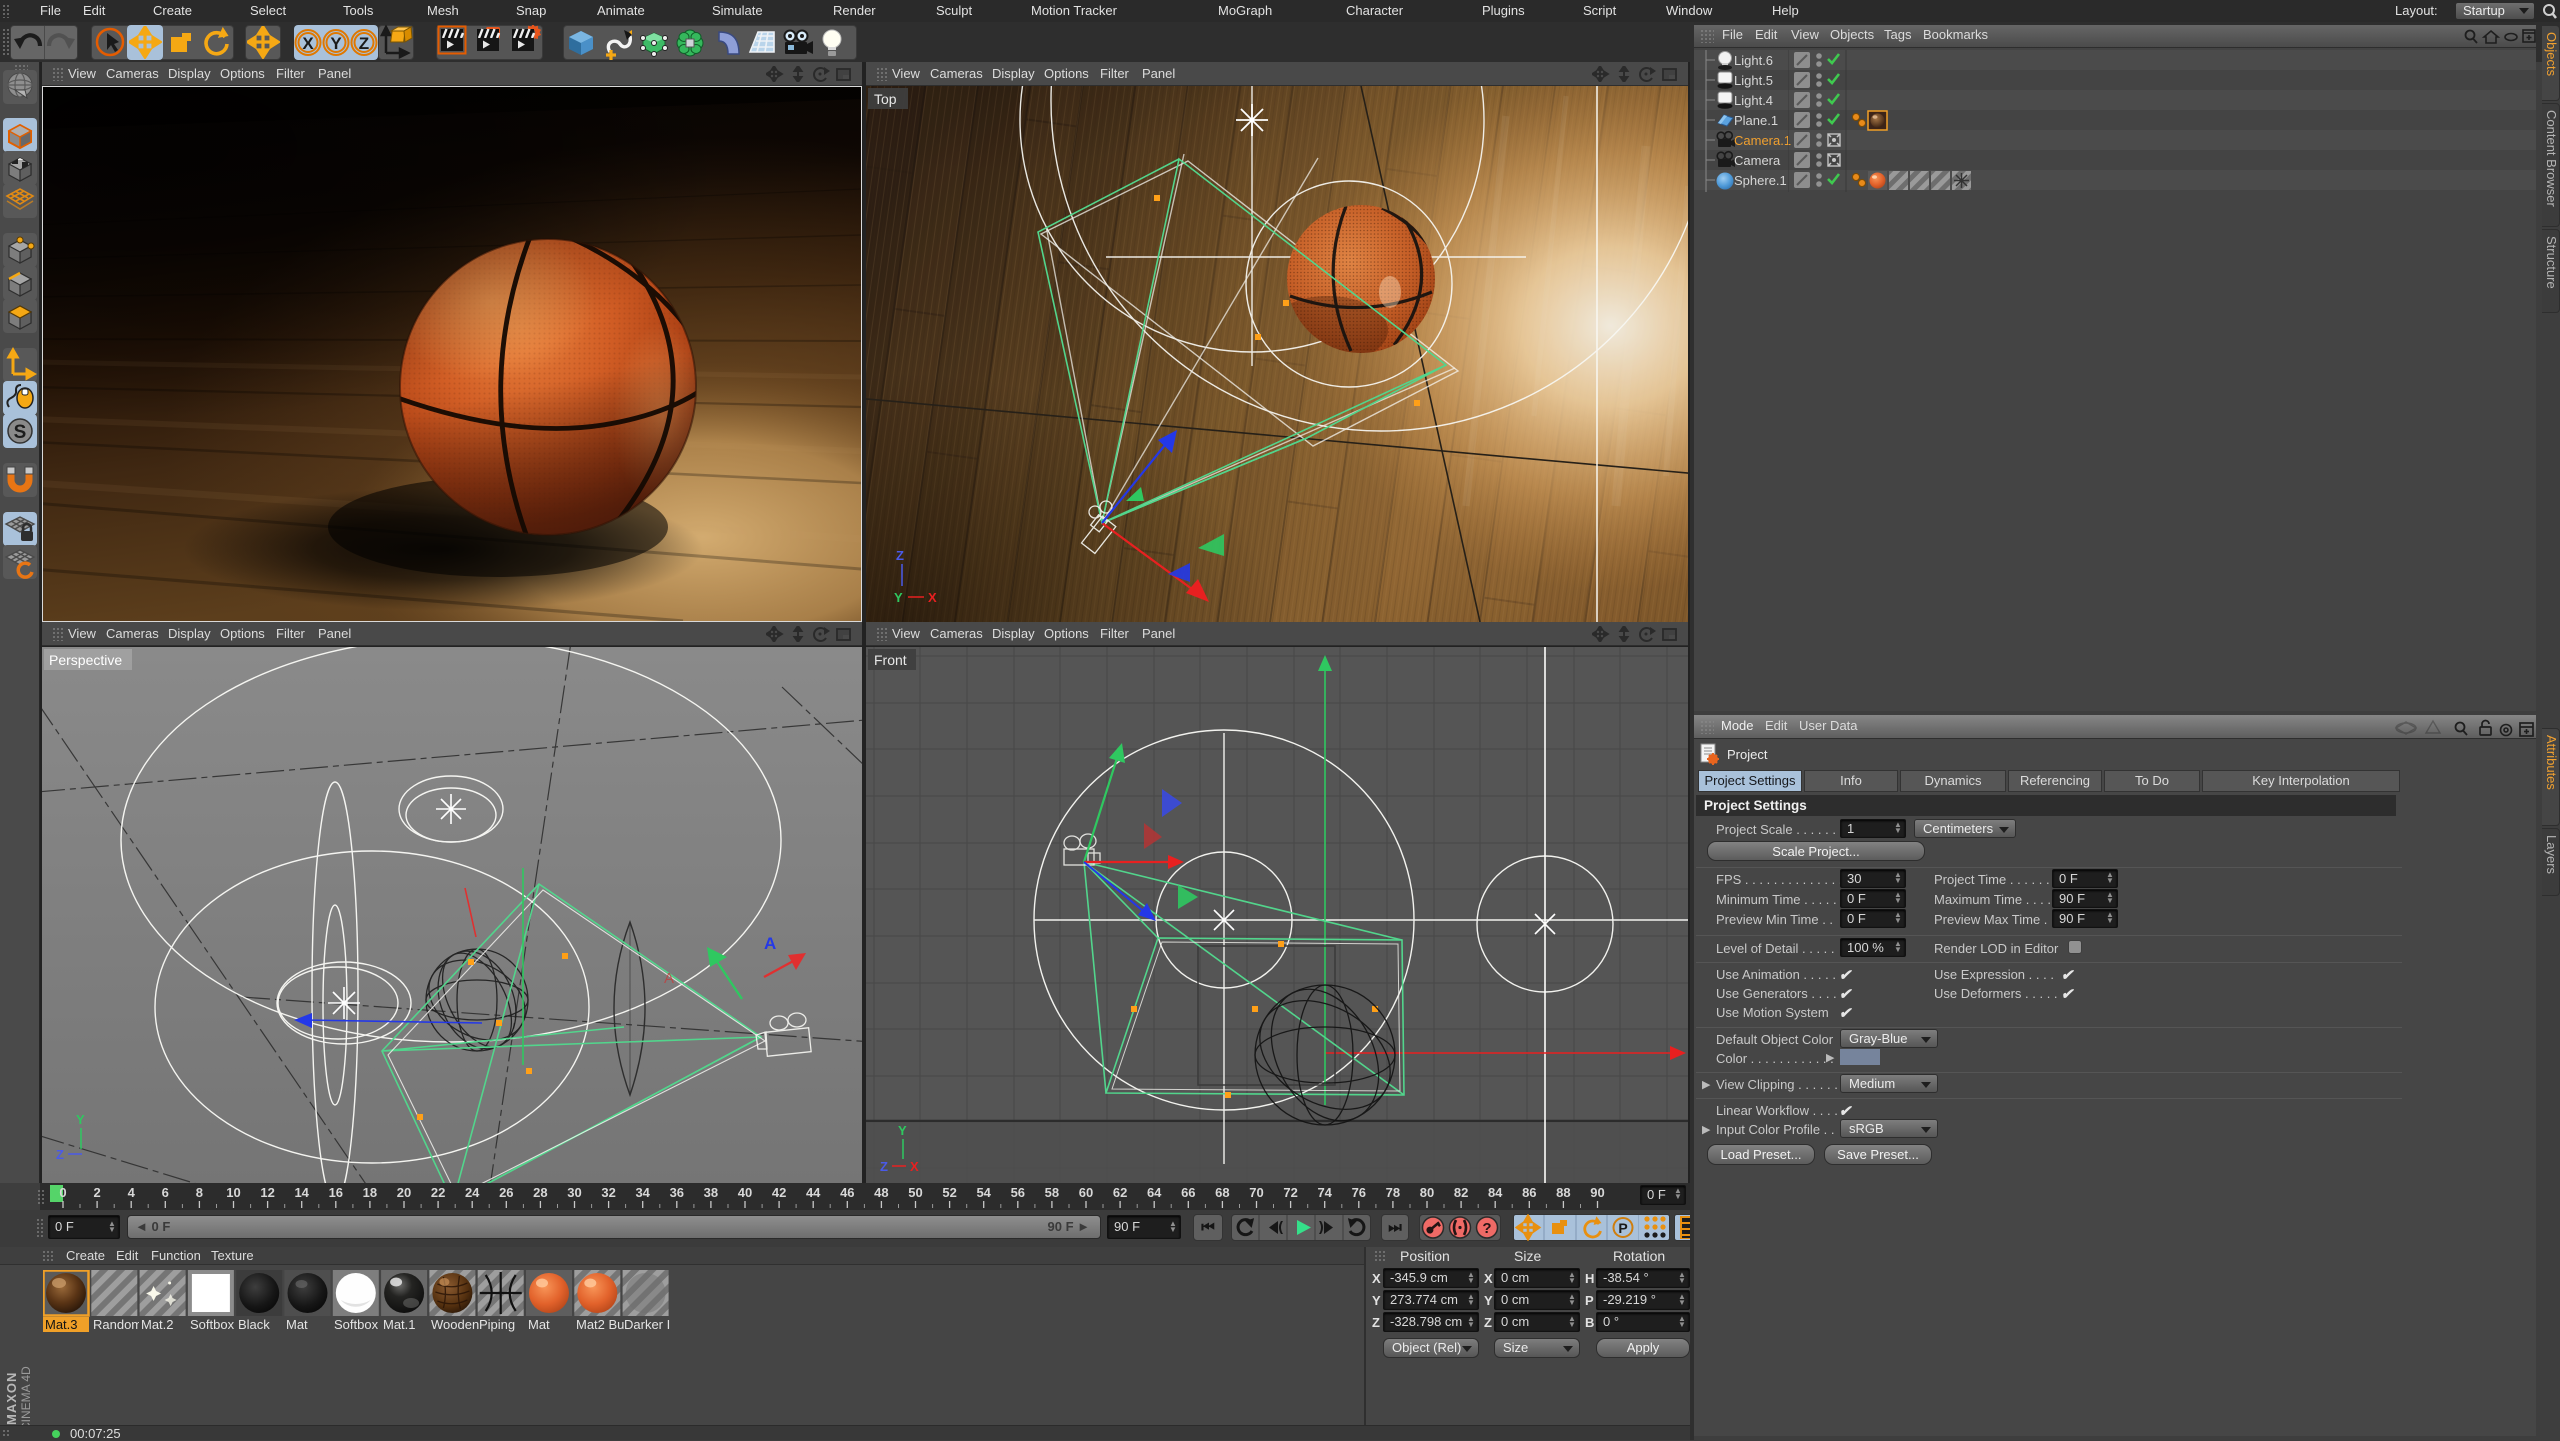 The height and width of the screenshot is (1441, 2560). Describe the element at coordinates (1154, 1192) in the screenshot. I see `svg-text: 64` at that location.